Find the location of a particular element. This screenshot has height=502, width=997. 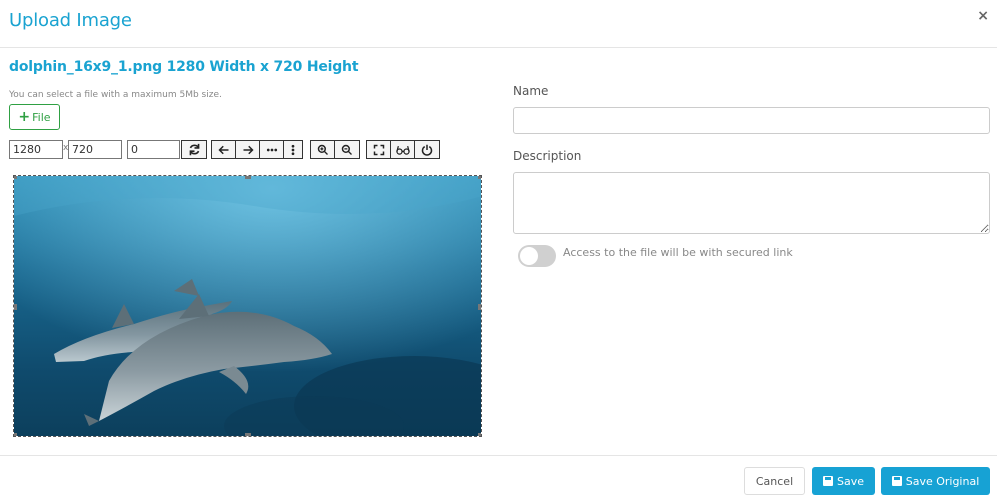

flip-vertical-icon is located at coordinates (293, 149).